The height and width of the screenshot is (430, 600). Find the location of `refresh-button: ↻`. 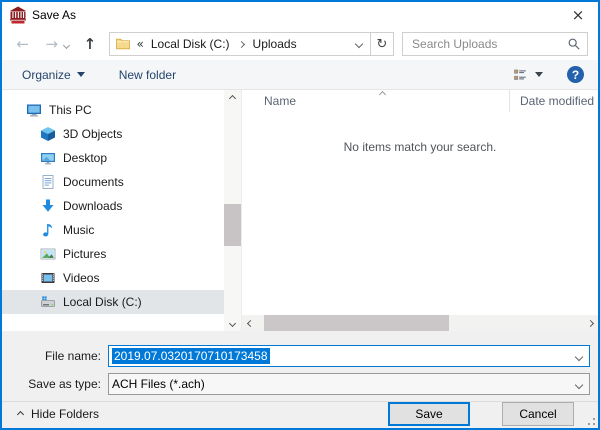

refresh-button: ↻ is located at coordinates (382, 44).